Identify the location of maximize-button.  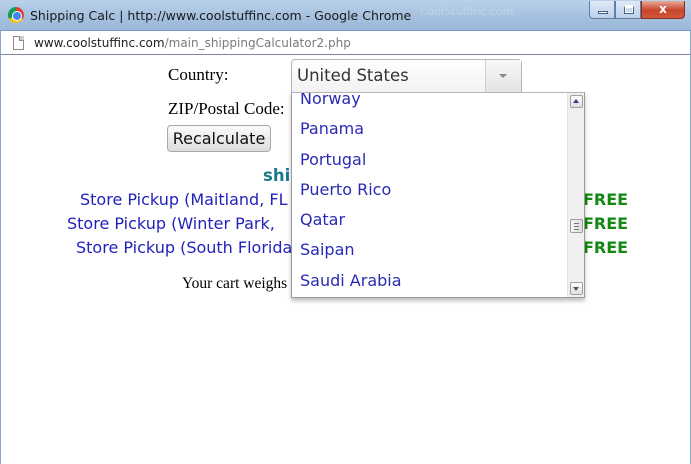
(628, 10).